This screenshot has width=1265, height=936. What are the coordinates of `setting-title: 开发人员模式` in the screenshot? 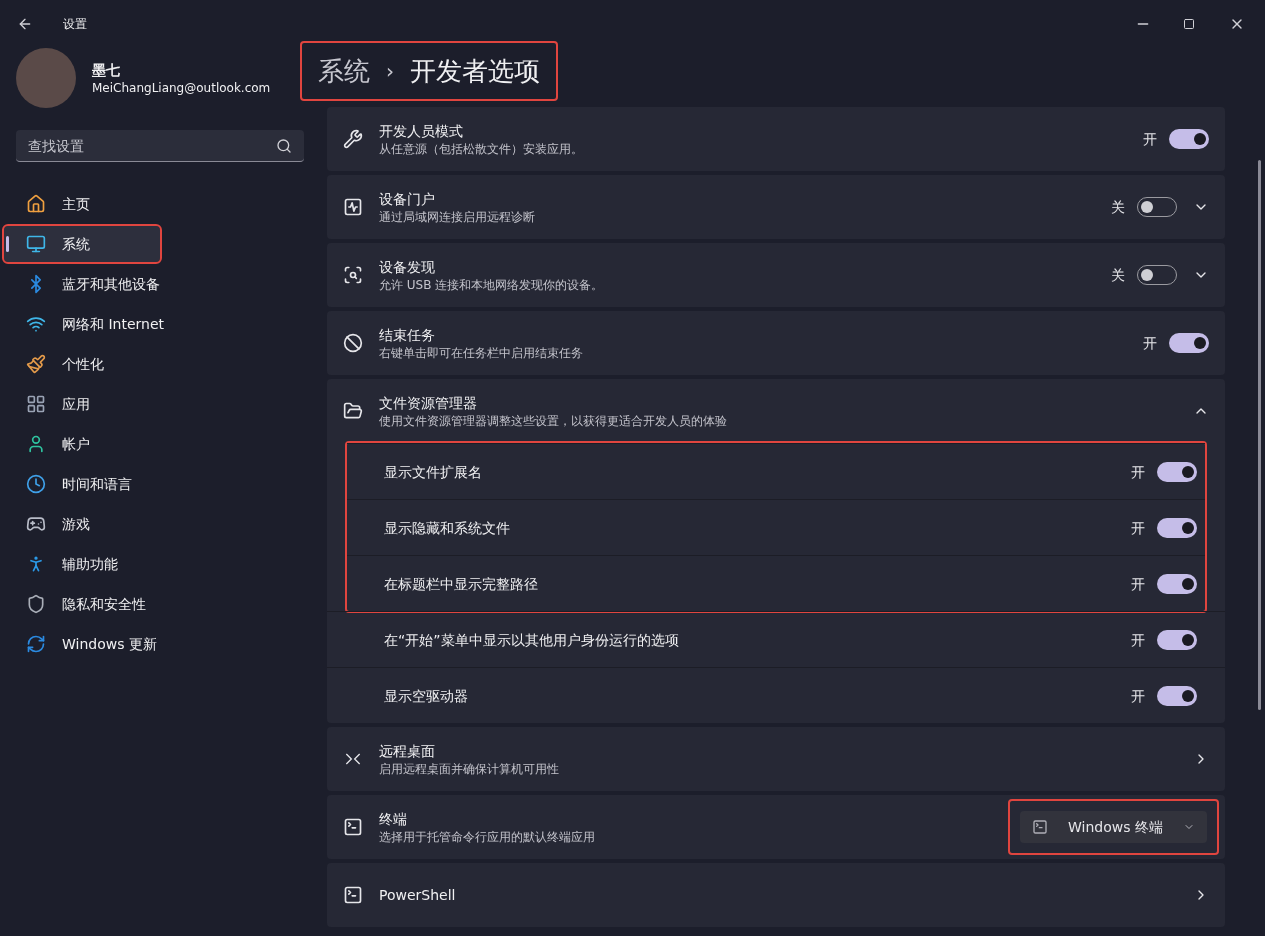 It's located at (421, 131).